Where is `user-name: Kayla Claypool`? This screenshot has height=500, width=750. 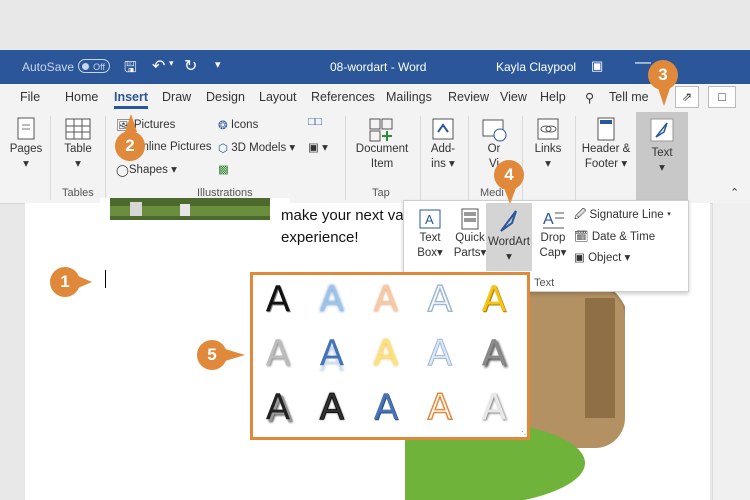 user-name: Kayla Claypool is located at coordinates (536, 67).